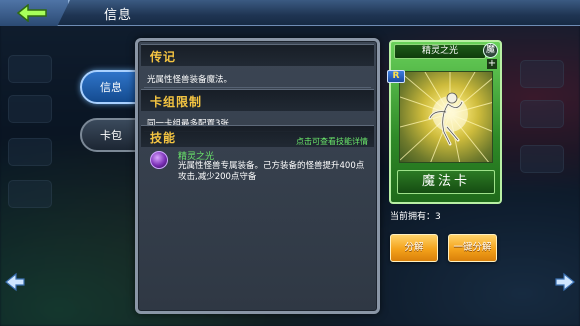  Describe the element at coordinates (565, 282) in the screenshot. I see `right-arrow-icon` at that location.